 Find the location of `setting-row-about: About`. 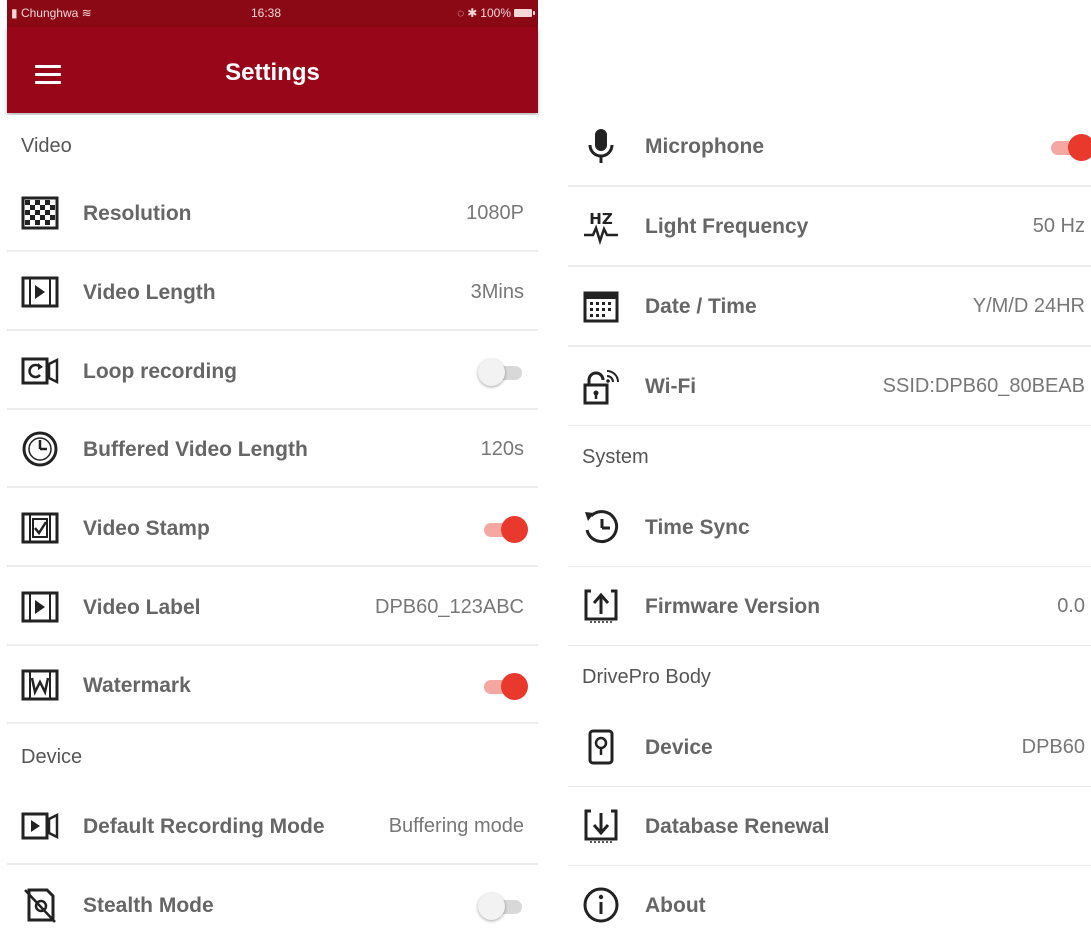

setting-row-about: About is located at coordinates (829, 896).